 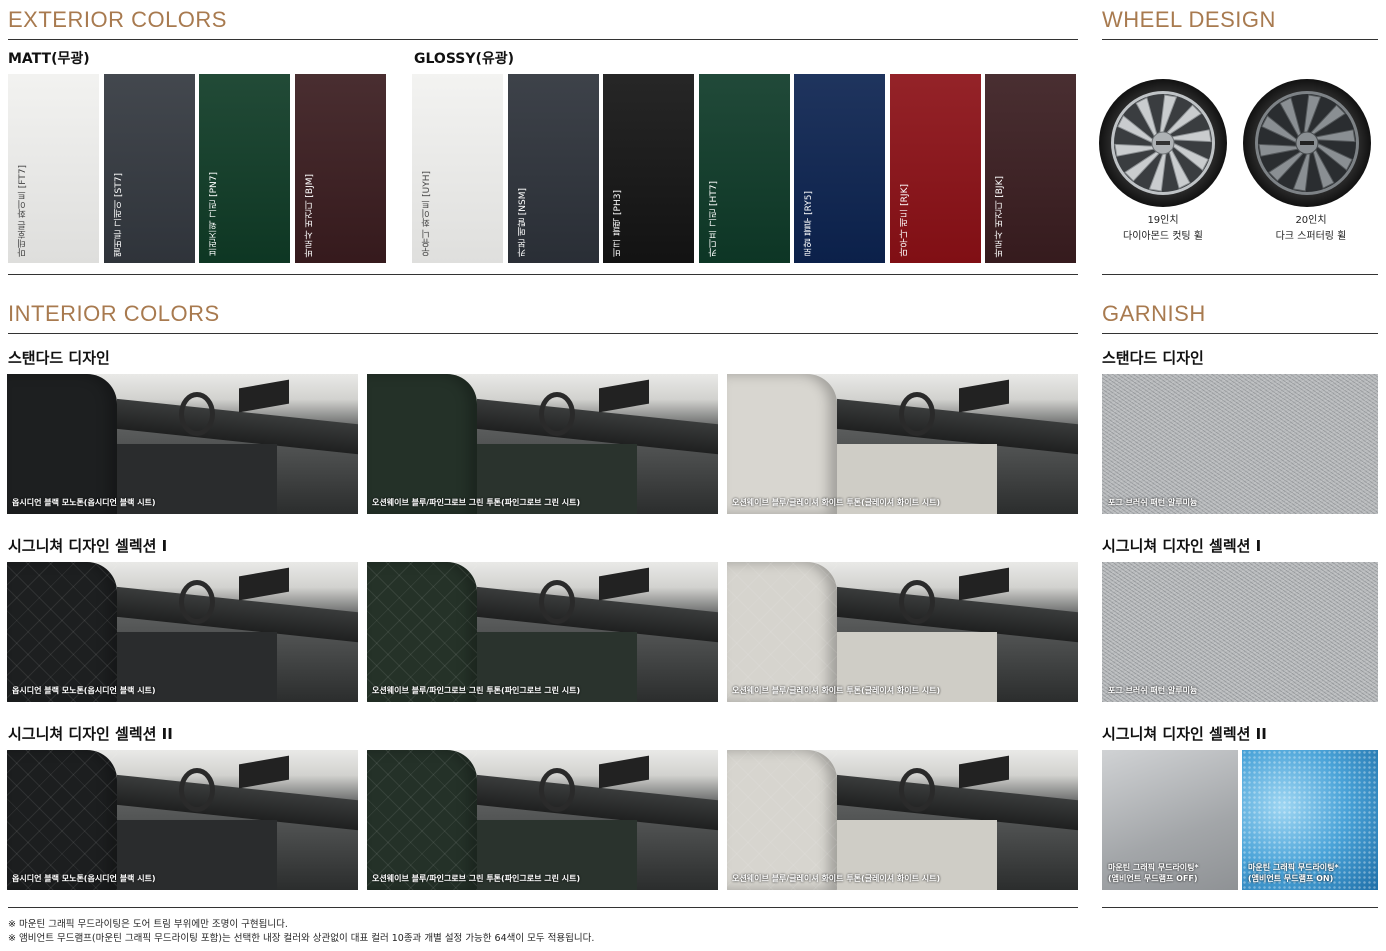 What do you see at coordinates (1307, 143) in the screenshot?
I see `wheel-20-dark-sputtering-image` at bounding box center [1307, 143].